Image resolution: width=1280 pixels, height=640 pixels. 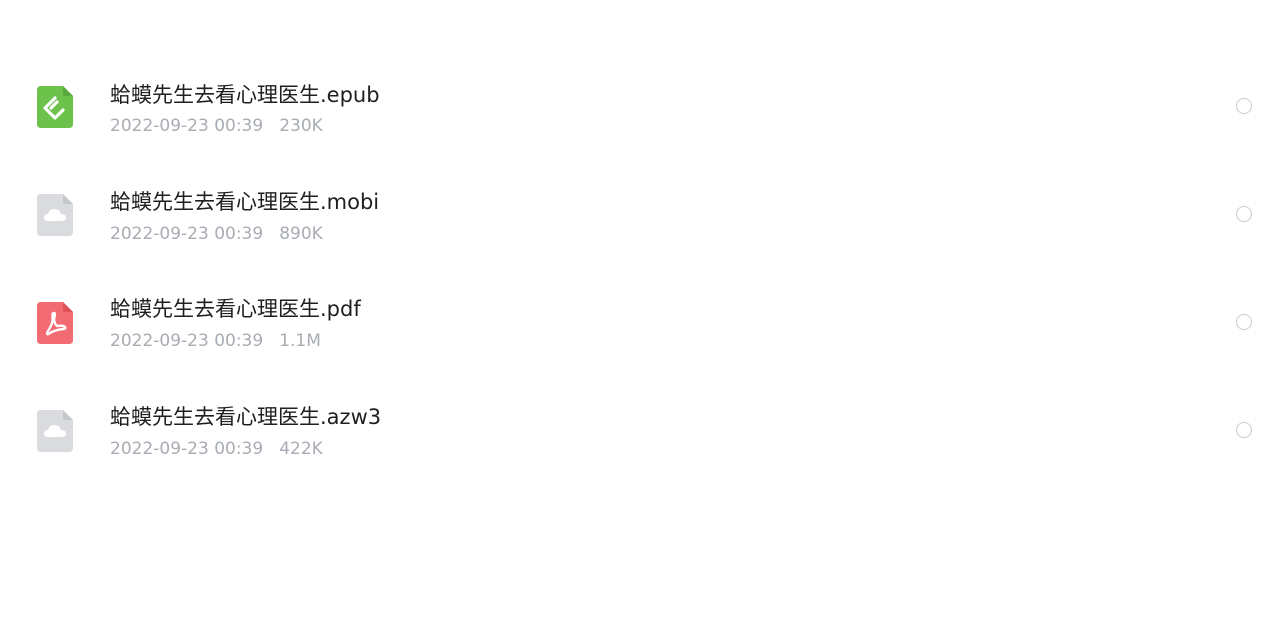 What do you see at coordinates (301, 234) in the screenshot?
I see `file-size: 890K` at bounding box center [301, 234].